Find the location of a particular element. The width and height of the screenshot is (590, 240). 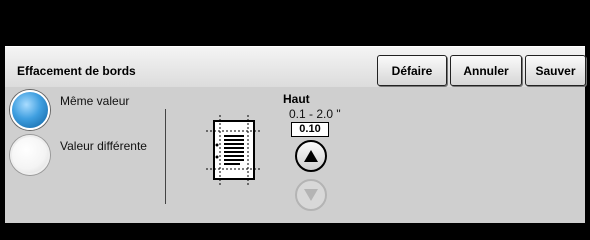

decrease-button is located at coordinates (311, 195).